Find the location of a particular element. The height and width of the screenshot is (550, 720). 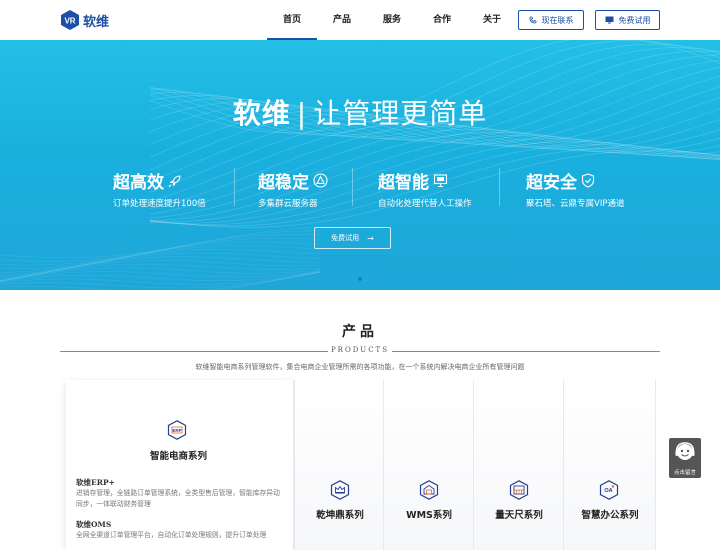

carousel-dots is located at coordinates (360, 279).